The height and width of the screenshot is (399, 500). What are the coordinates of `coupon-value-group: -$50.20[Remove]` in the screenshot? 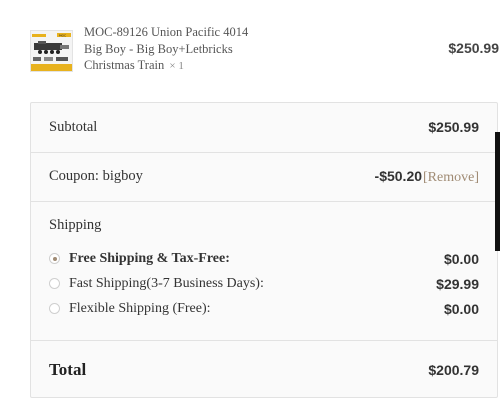 It's located at (427, 177).